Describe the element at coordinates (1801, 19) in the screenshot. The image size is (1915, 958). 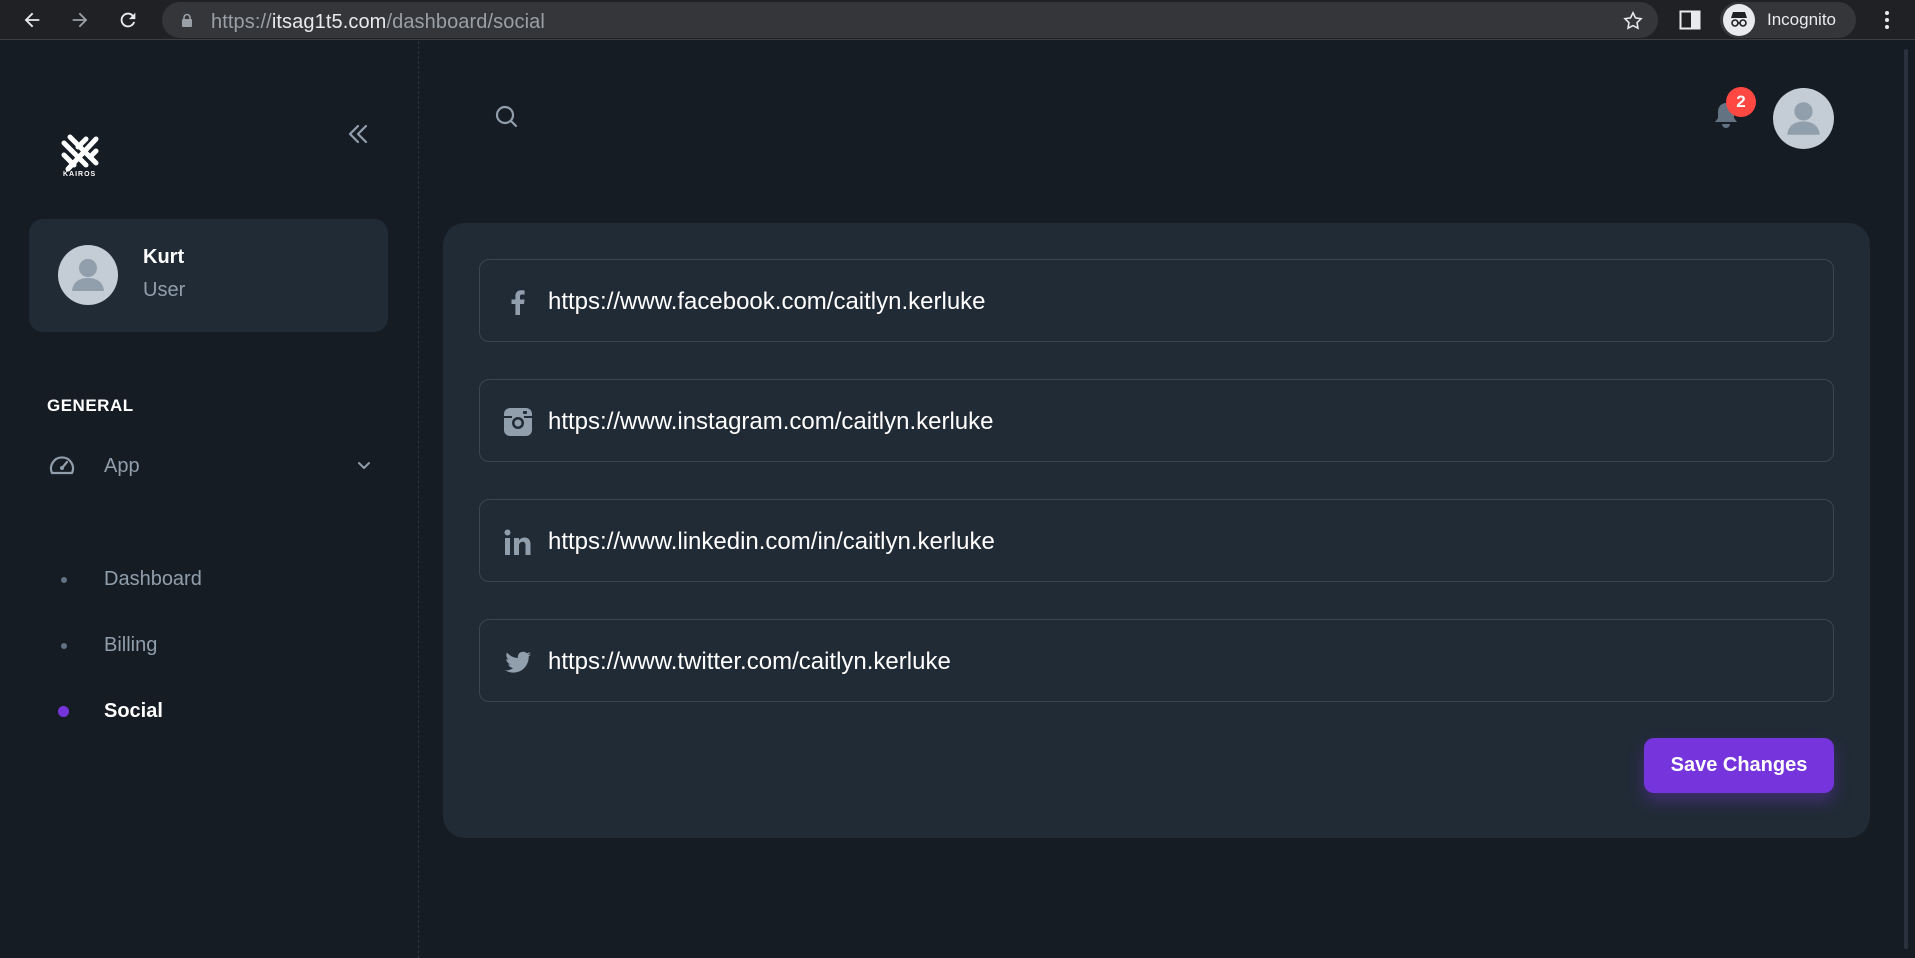
I see `incognito-label: Incognito` at that location.